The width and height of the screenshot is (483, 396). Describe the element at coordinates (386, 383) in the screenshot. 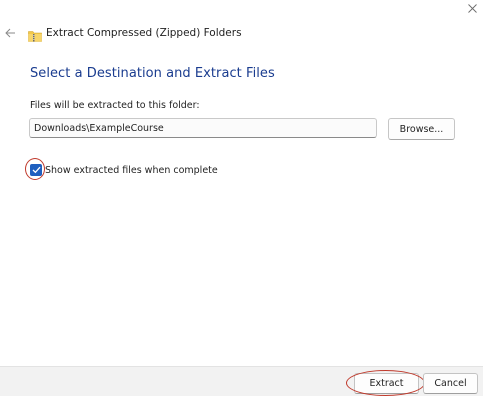

I see `extract-button: Extract` at that location.